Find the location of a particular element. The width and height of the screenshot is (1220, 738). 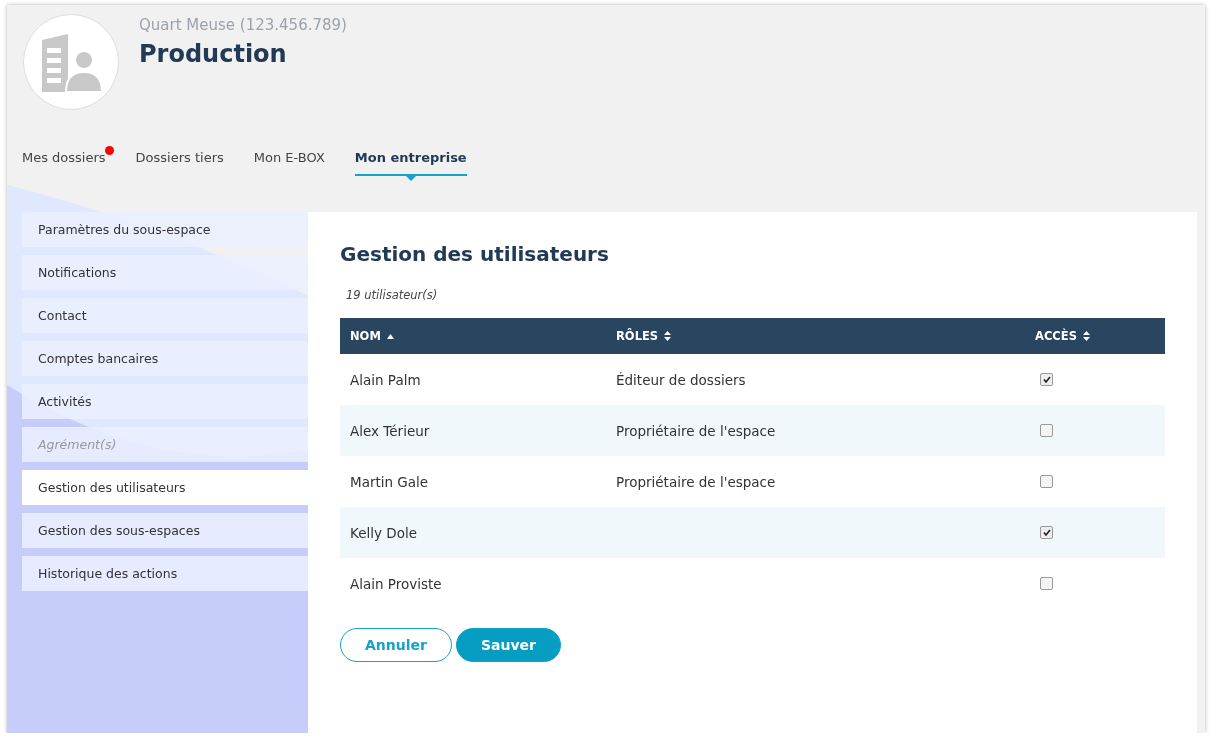

column-header: NOM is located at coordinates (473, 336).